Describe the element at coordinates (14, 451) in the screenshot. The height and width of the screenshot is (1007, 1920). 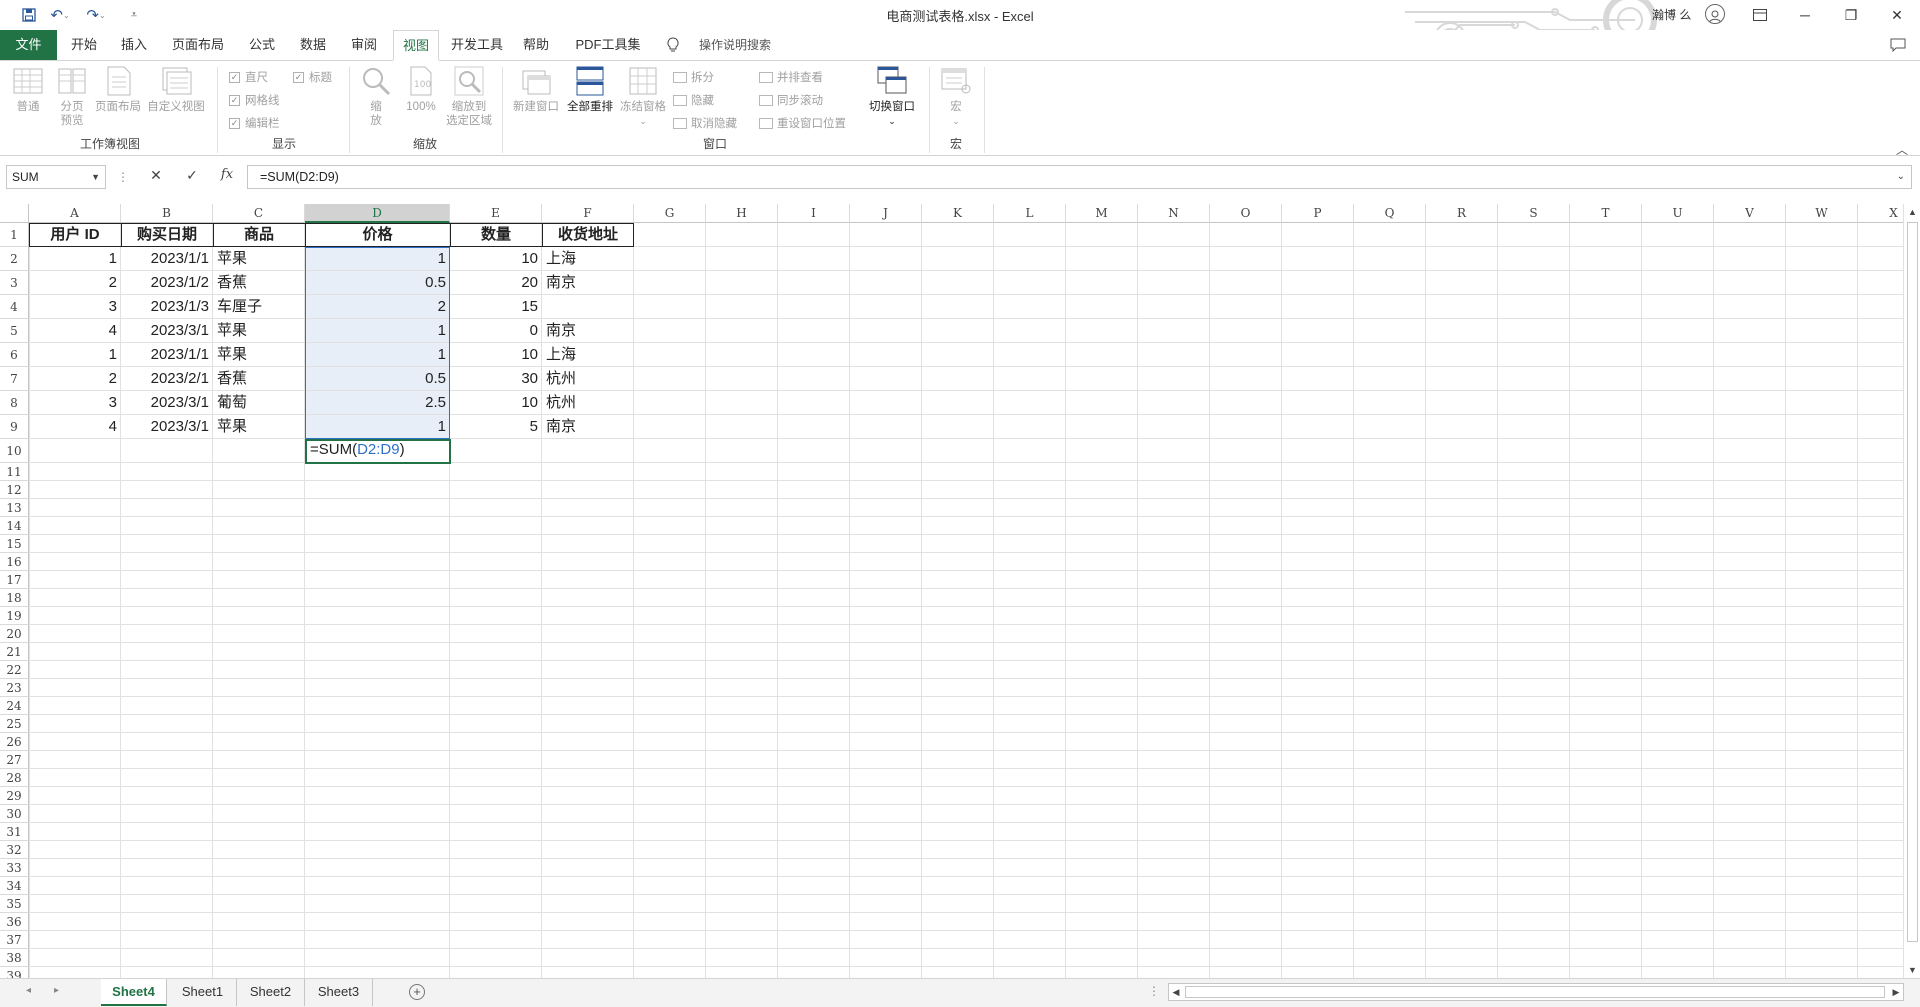
I see `row-header: 10` at that location.